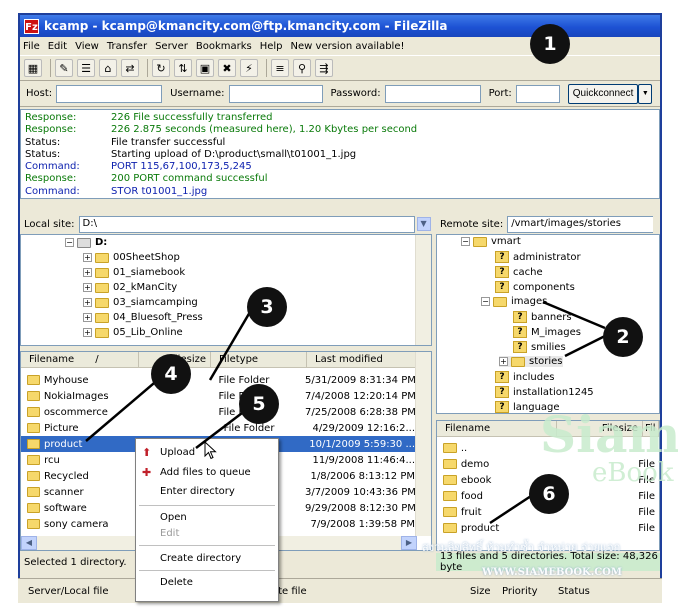  Describe the element at coordinates (259, 404) in the screenshot. I see `callout-5: 5` at that location.